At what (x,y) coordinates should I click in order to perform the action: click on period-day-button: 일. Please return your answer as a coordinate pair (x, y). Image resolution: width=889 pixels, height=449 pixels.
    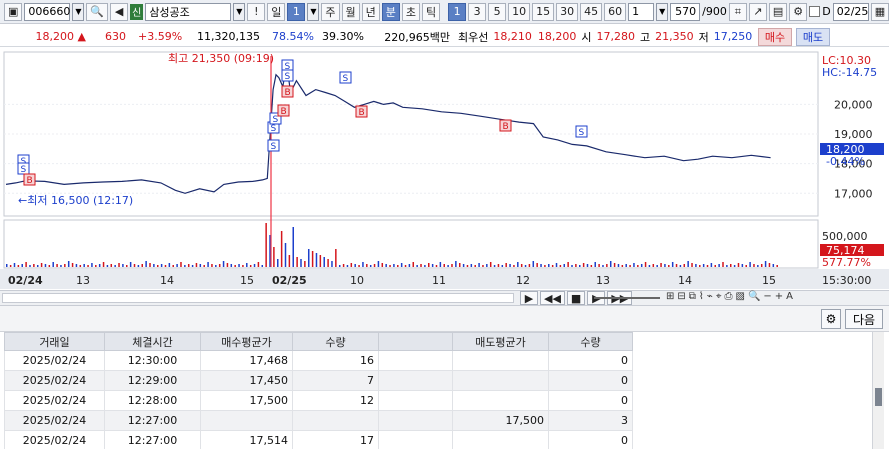
    Looking at the image, I should click on (276, 11).